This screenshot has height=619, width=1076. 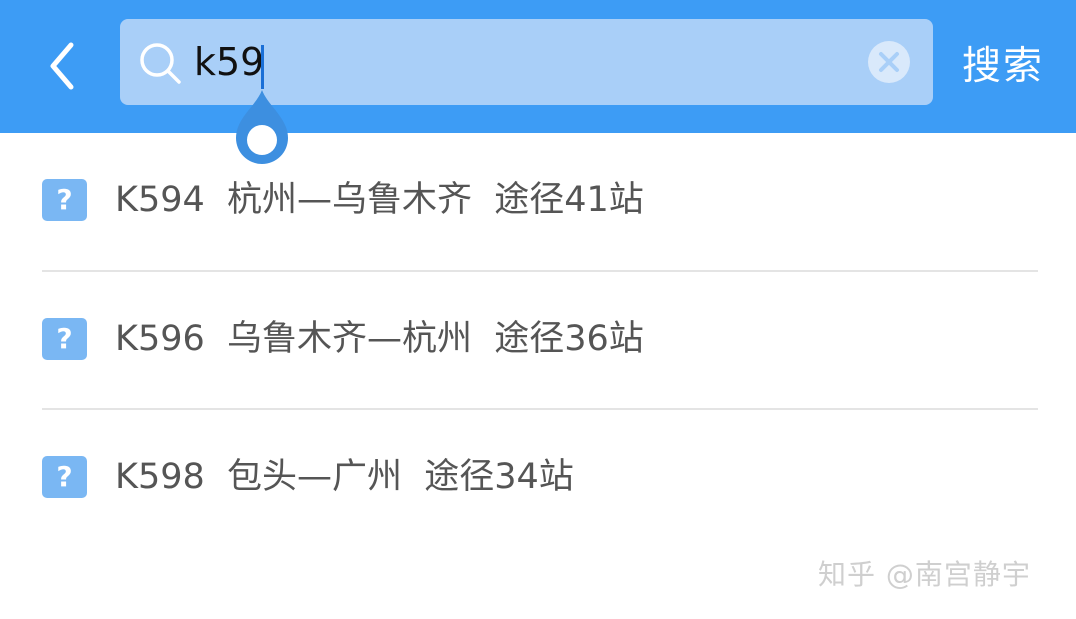 I want to click on result-text: K598 包头—广州 途径34站, so click(x=344, y=477).